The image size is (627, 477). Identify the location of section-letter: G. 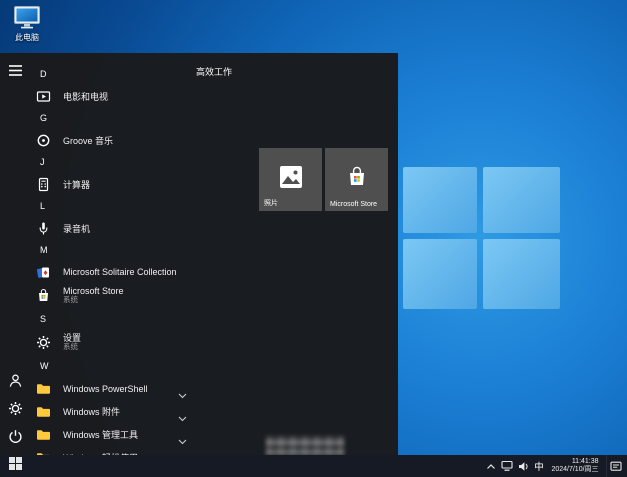
(44, 118).